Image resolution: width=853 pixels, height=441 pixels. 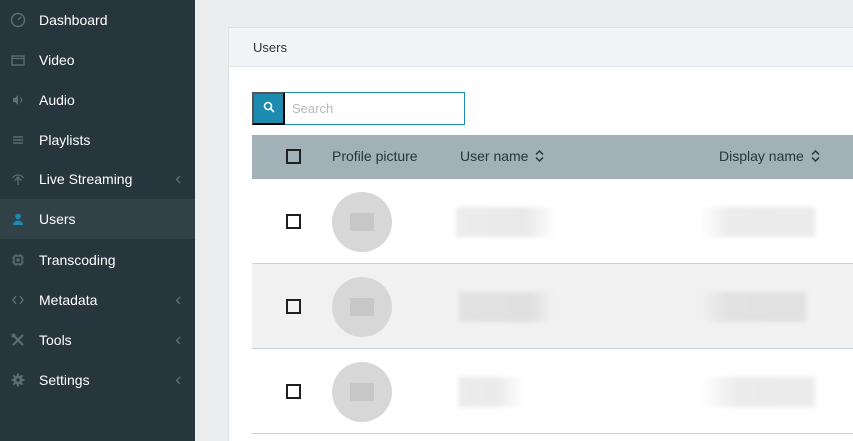 I want to click on sidebar-item-label: Live Streaming, so click(x=86, y=179).